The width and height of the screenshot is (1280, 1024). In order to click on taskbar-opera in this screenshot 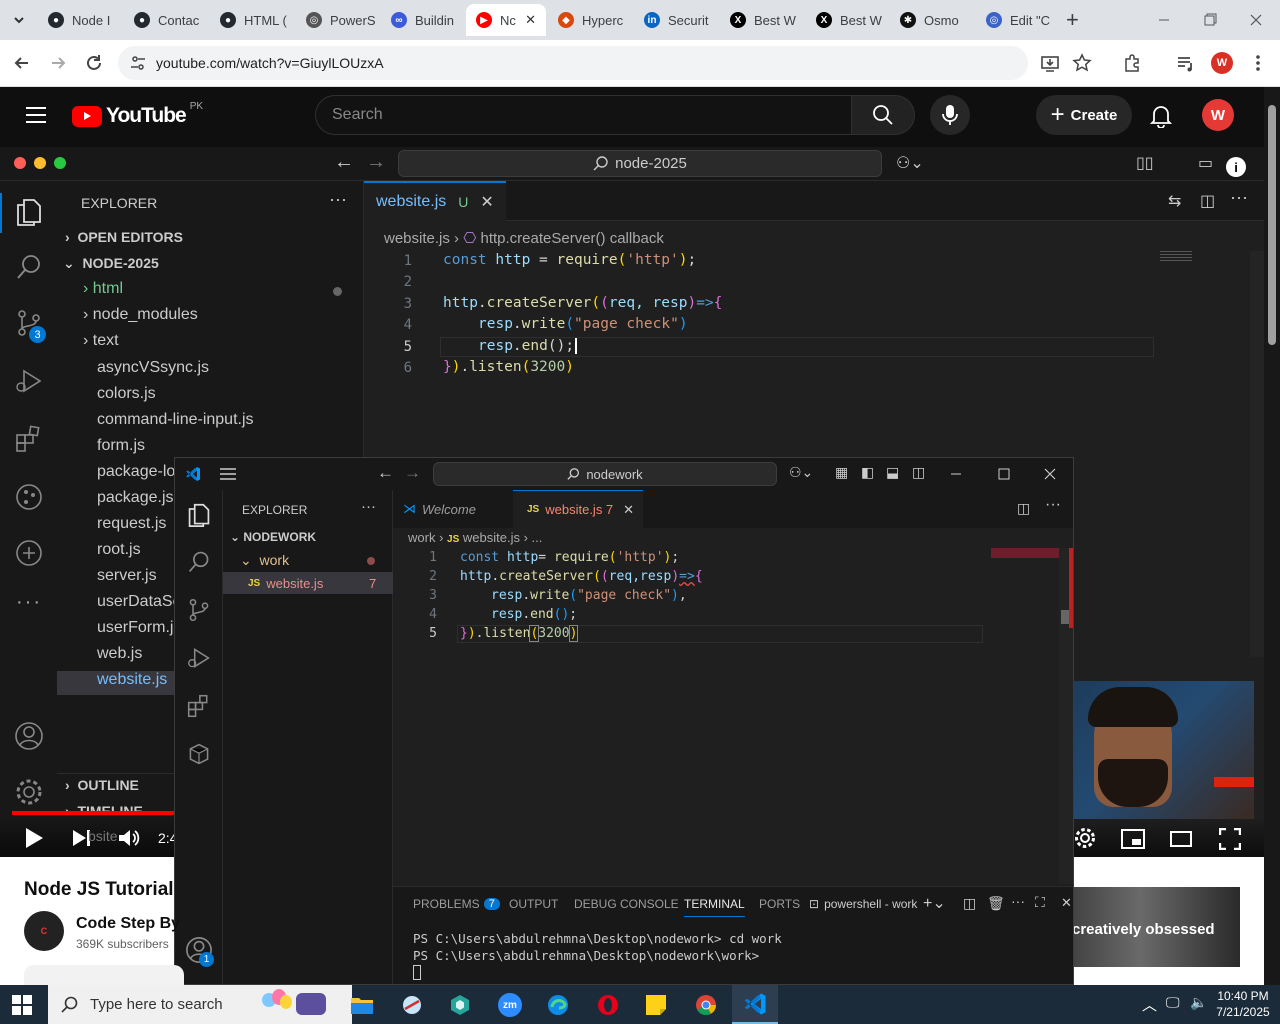, I will do `click(608, 1005)`.